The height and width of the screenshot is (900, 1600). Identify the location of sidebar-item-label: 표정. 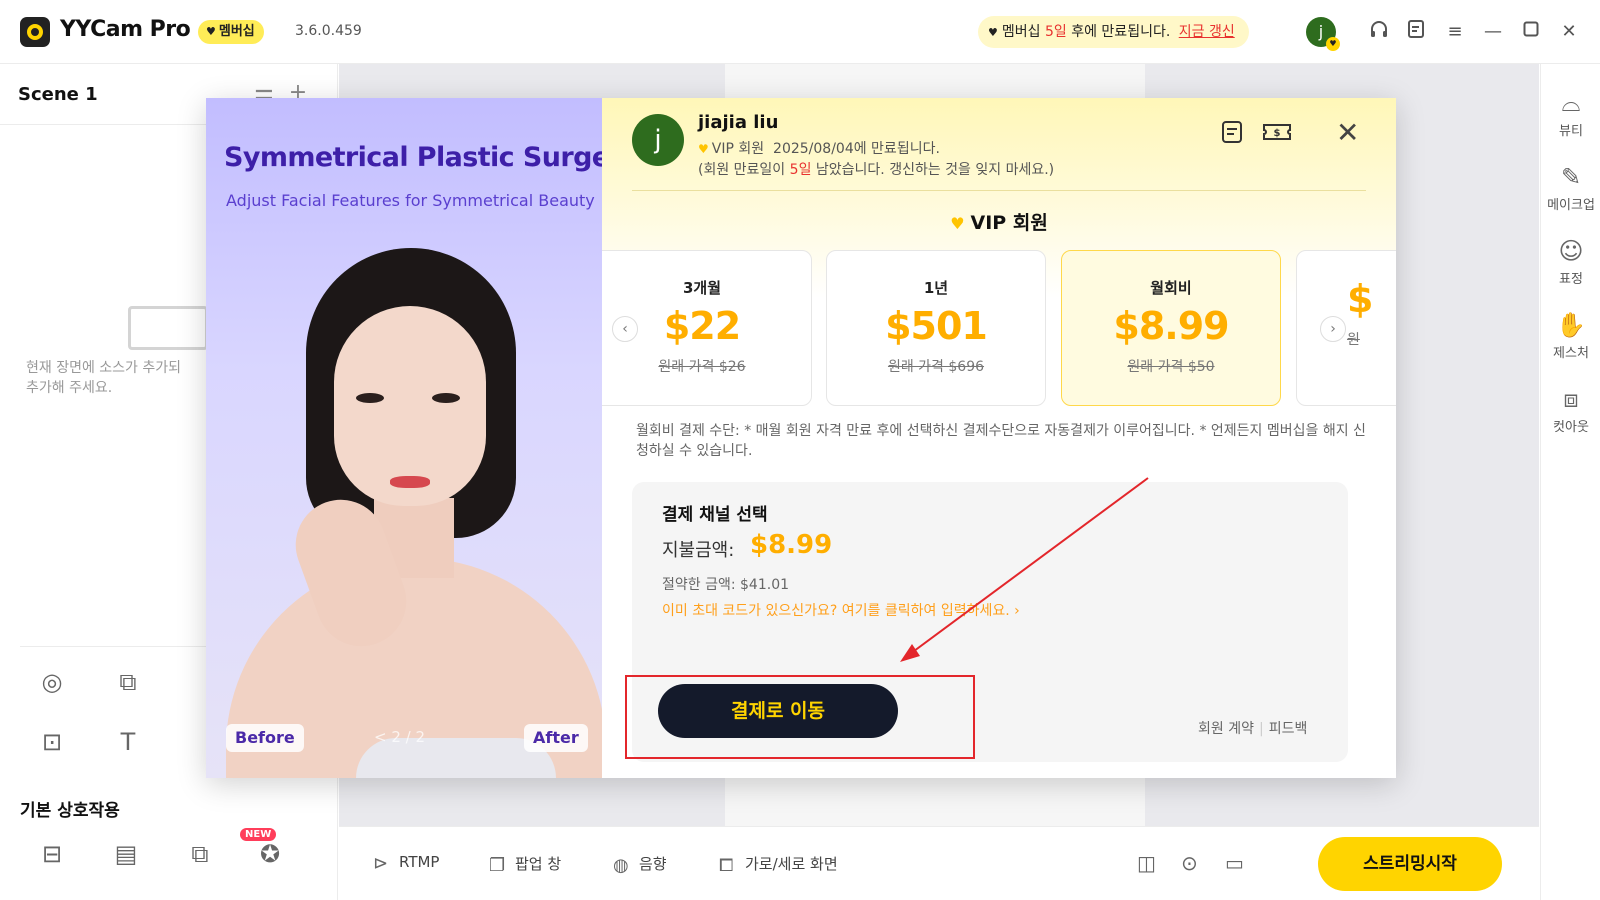
(1571, 279).